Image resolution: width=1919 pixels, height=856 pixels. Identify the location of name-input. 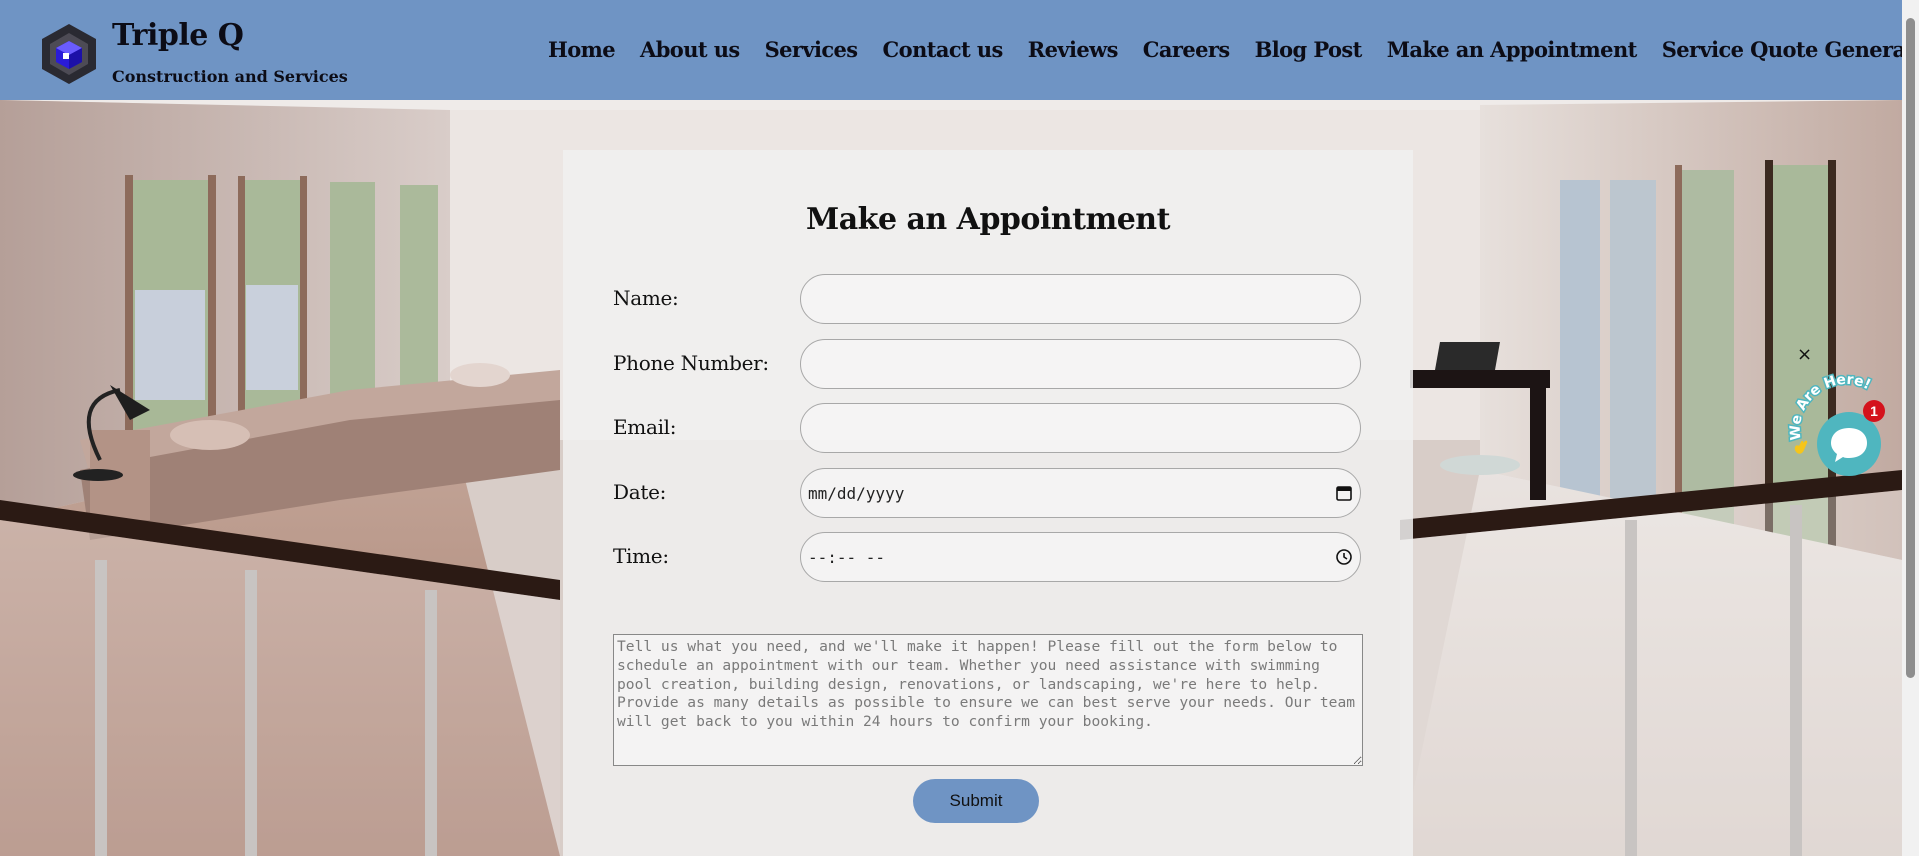
(1080, 299).